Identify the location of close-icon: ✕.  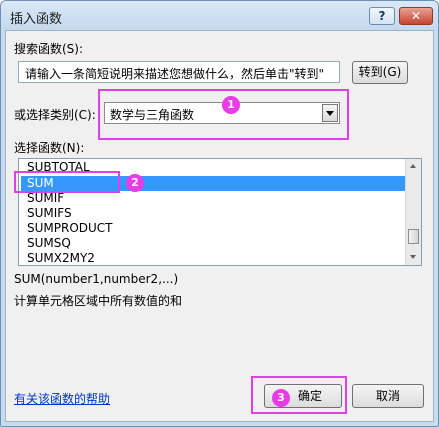
(416, 16).